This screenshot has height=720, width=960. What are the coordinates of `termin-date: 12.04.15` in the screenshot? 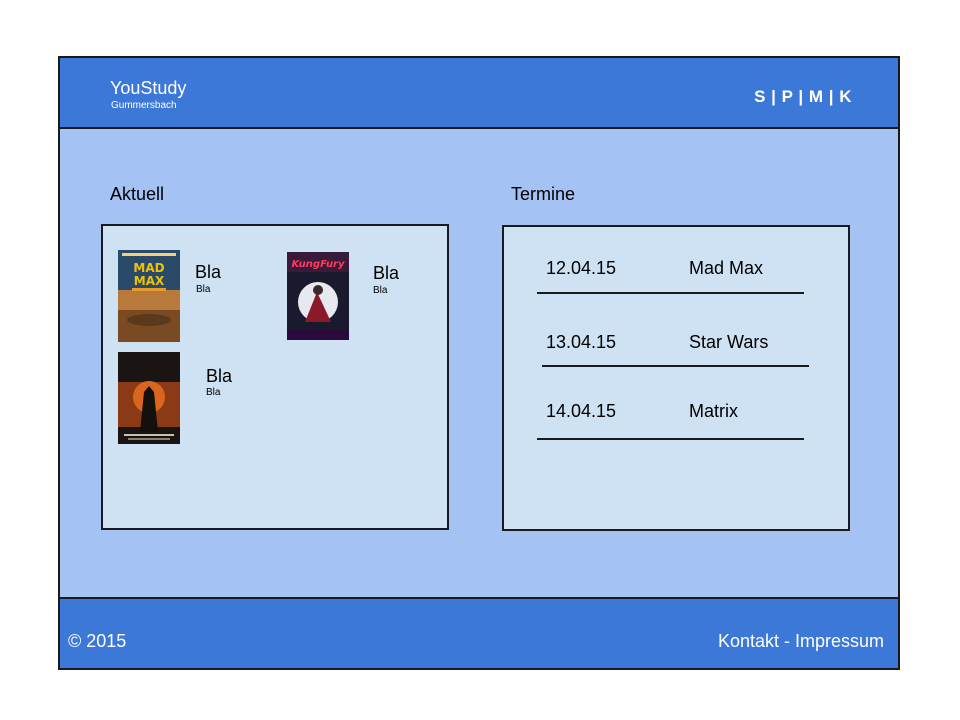 It's located at (581, 268).